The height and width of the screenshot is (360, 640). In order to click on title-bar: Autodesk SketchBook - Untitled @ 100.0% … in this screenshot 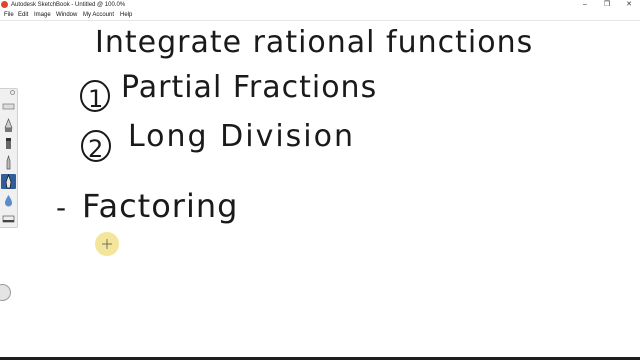, I will do `click(320, 5)`.